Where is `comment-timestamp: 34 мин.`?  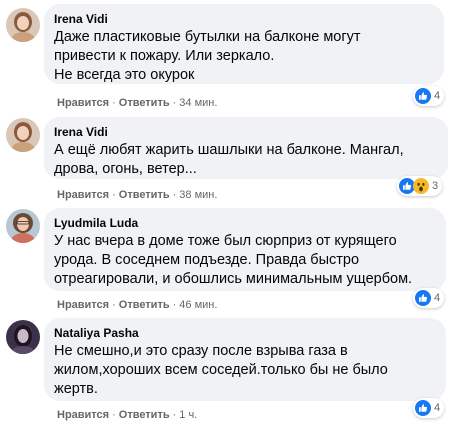 comment-timestamp: 34 мин. is located at coordinates (198, 103).